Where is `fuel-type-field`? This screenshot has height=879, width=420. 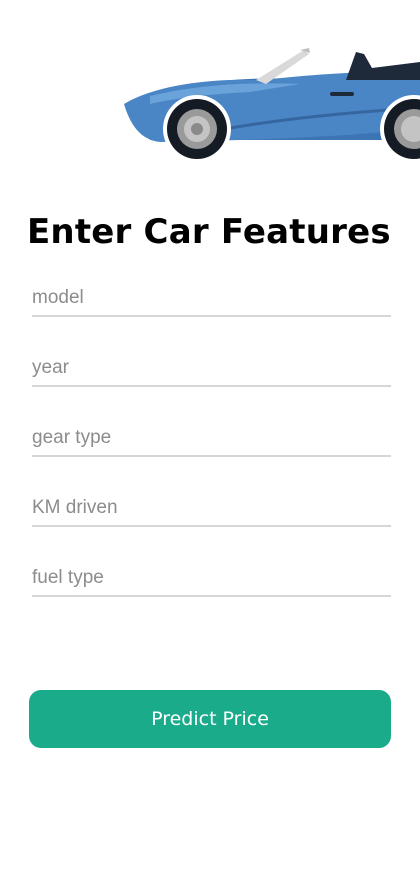 fuel-type-field is located at coordinates (211, 579).